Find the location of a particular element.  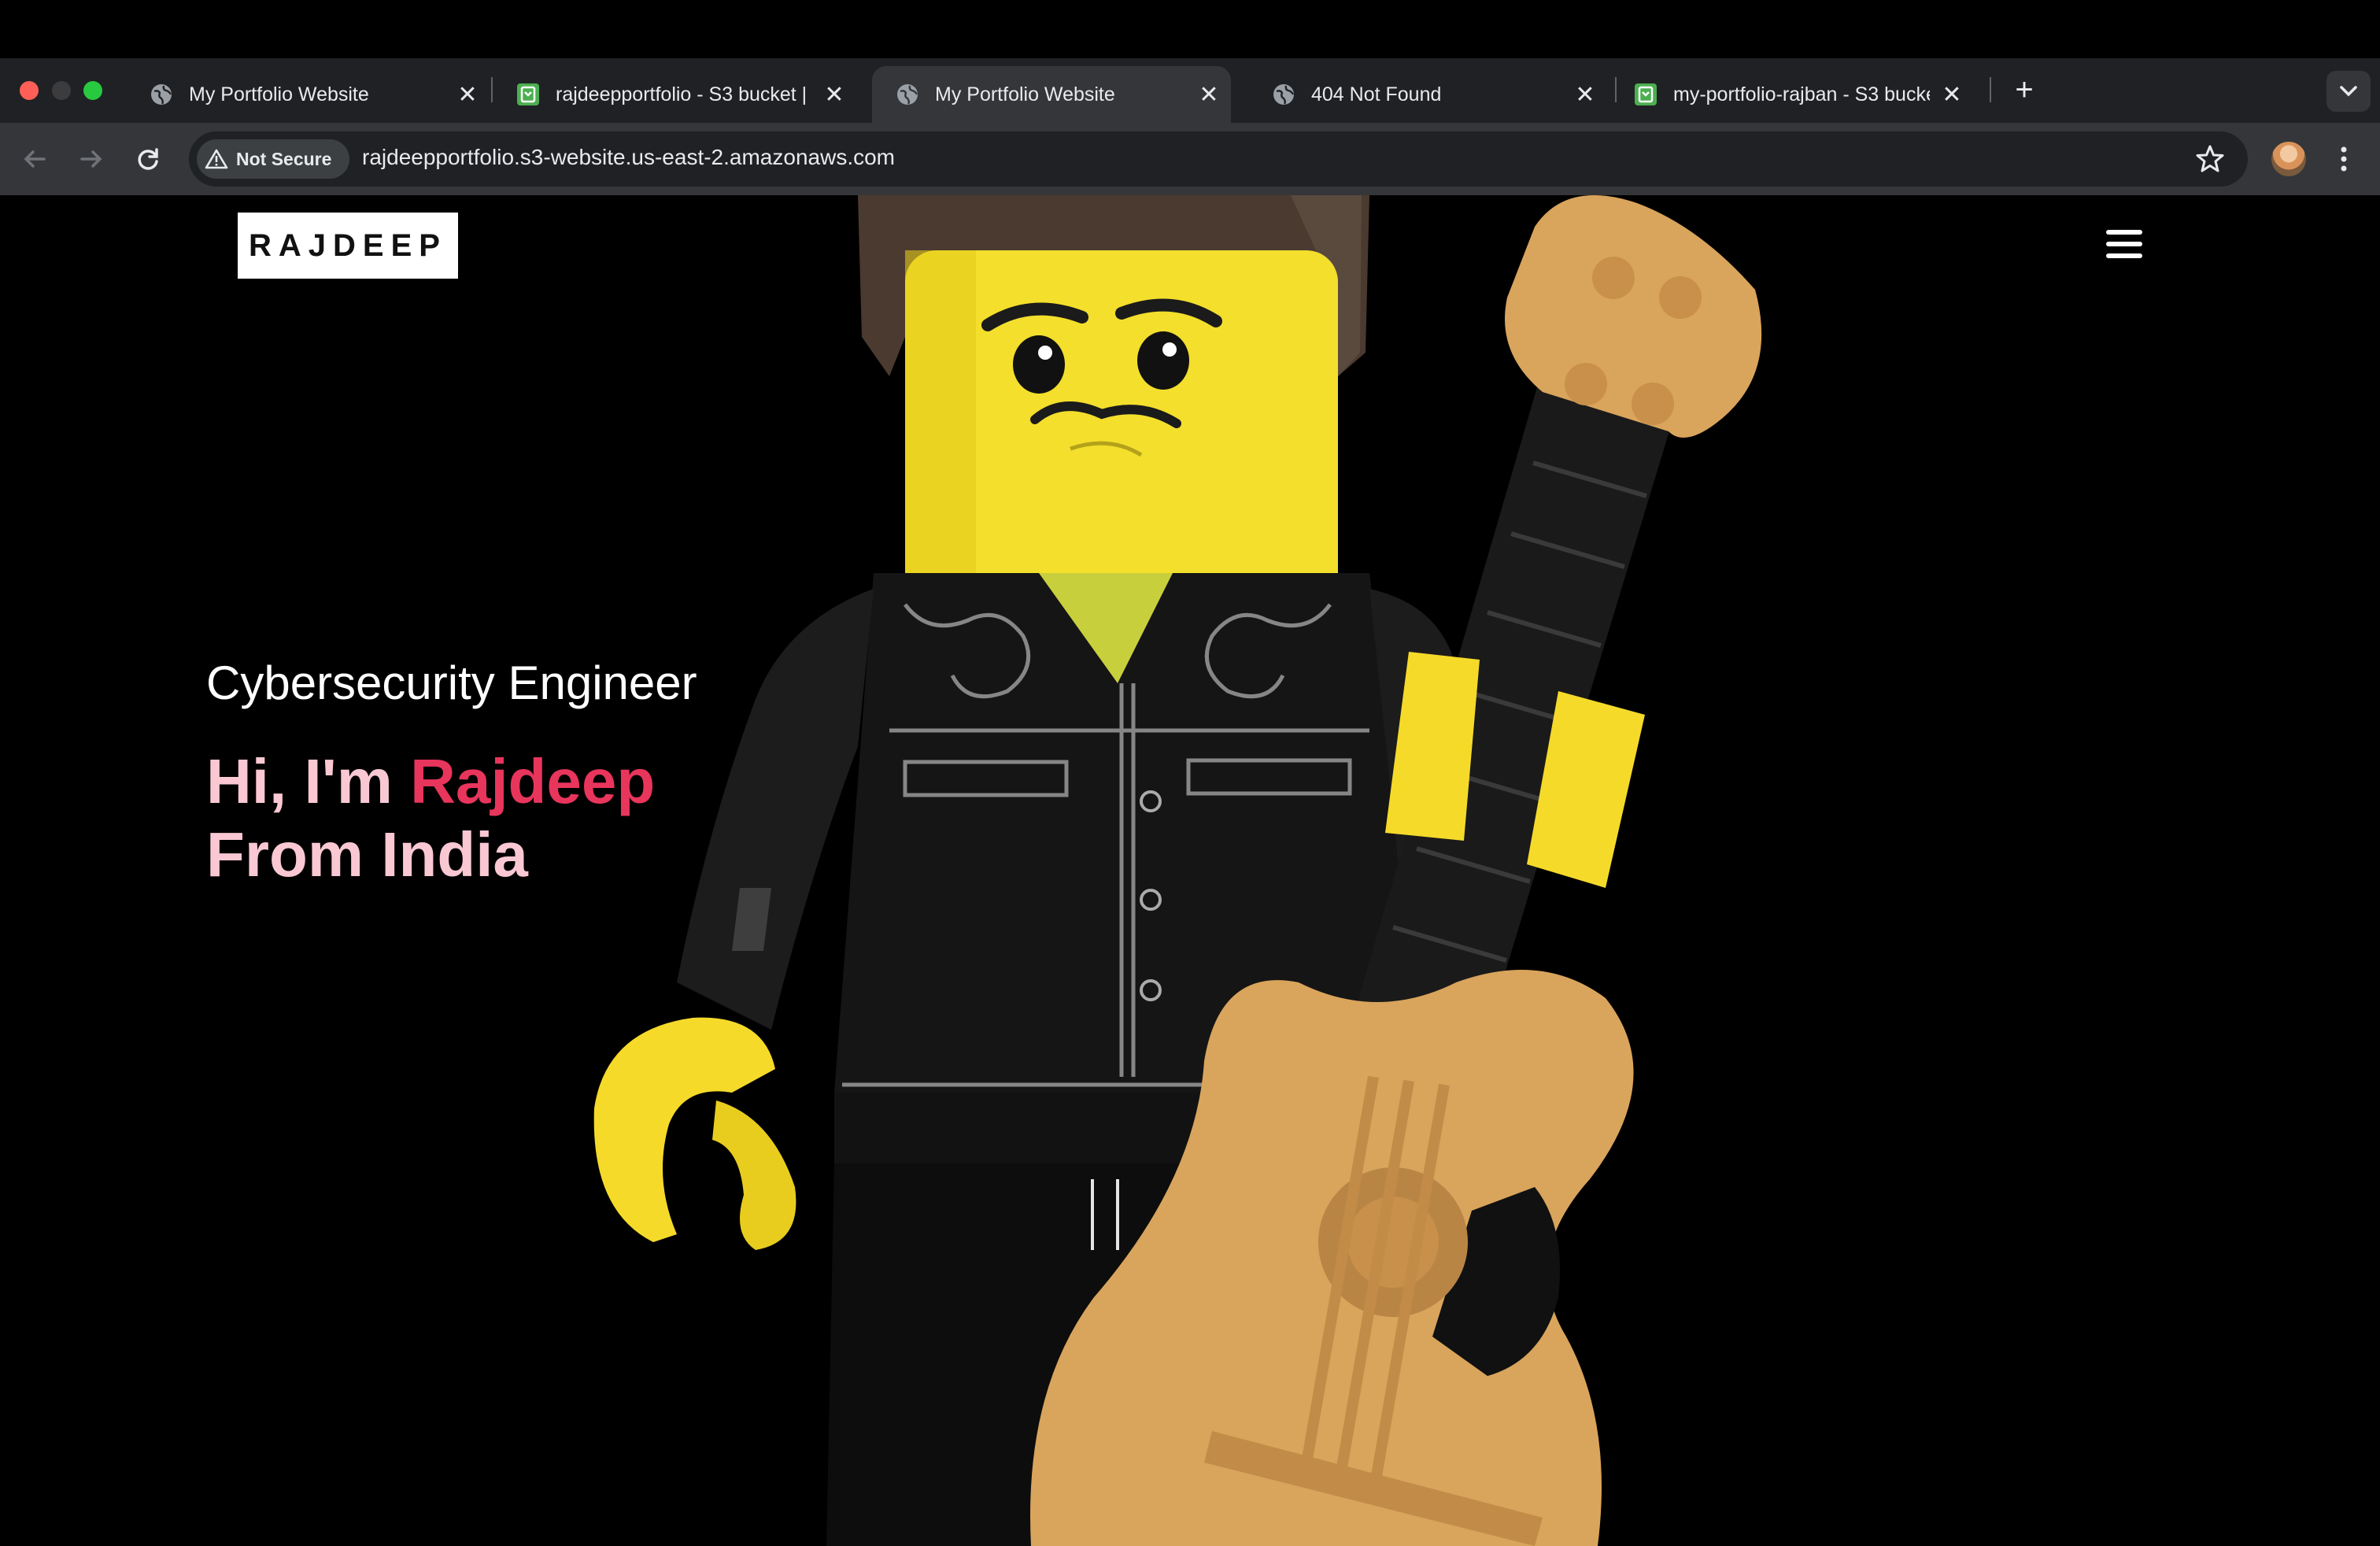

more-menu-icon is located at coordinates (2343, 159).